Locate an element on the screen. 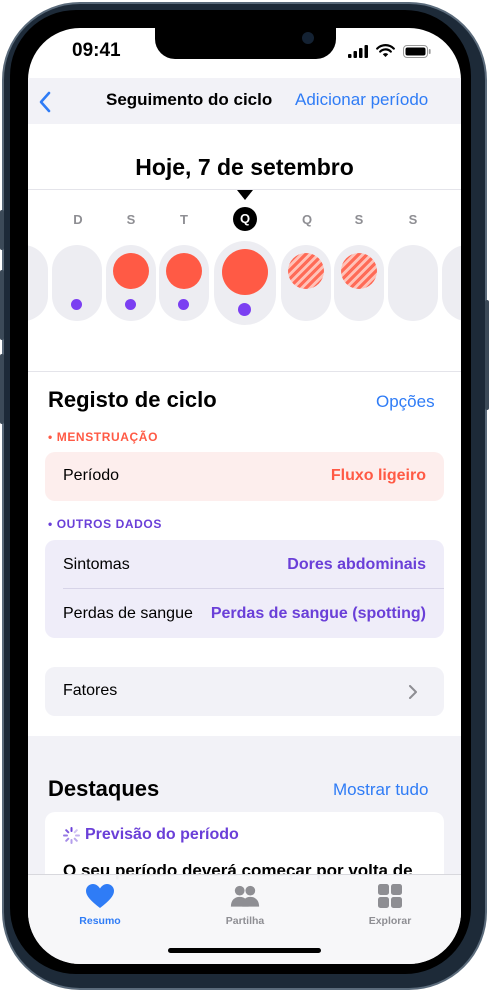 The height and width of the screenshot is (992, 489). page-title: Seguimento do ciclo is located at coordinates (189, 99).